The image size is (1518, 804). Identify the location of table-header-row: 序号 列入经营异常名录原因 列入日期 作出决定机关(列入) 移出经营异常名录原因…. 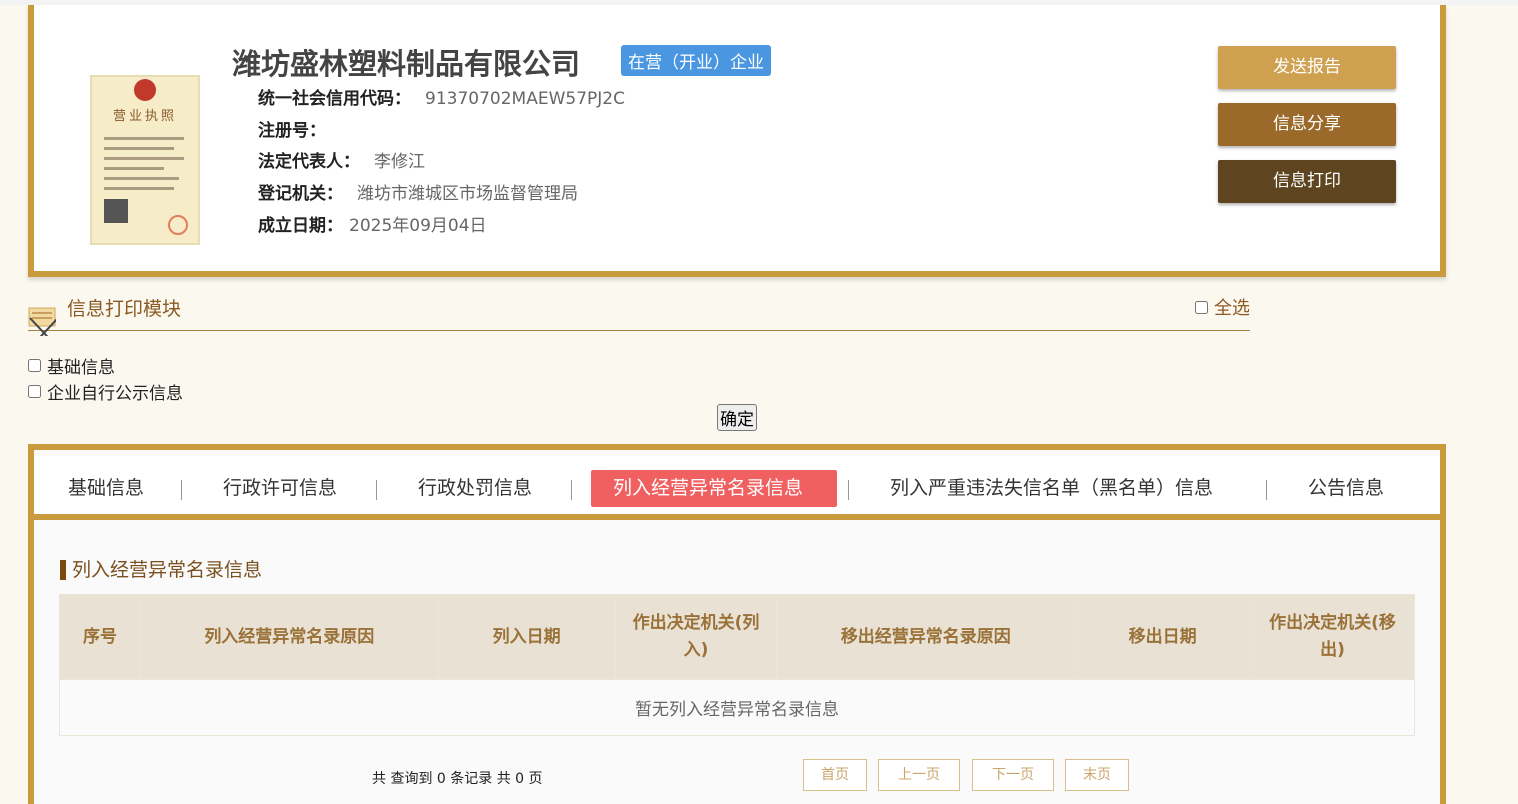
(737, 637).